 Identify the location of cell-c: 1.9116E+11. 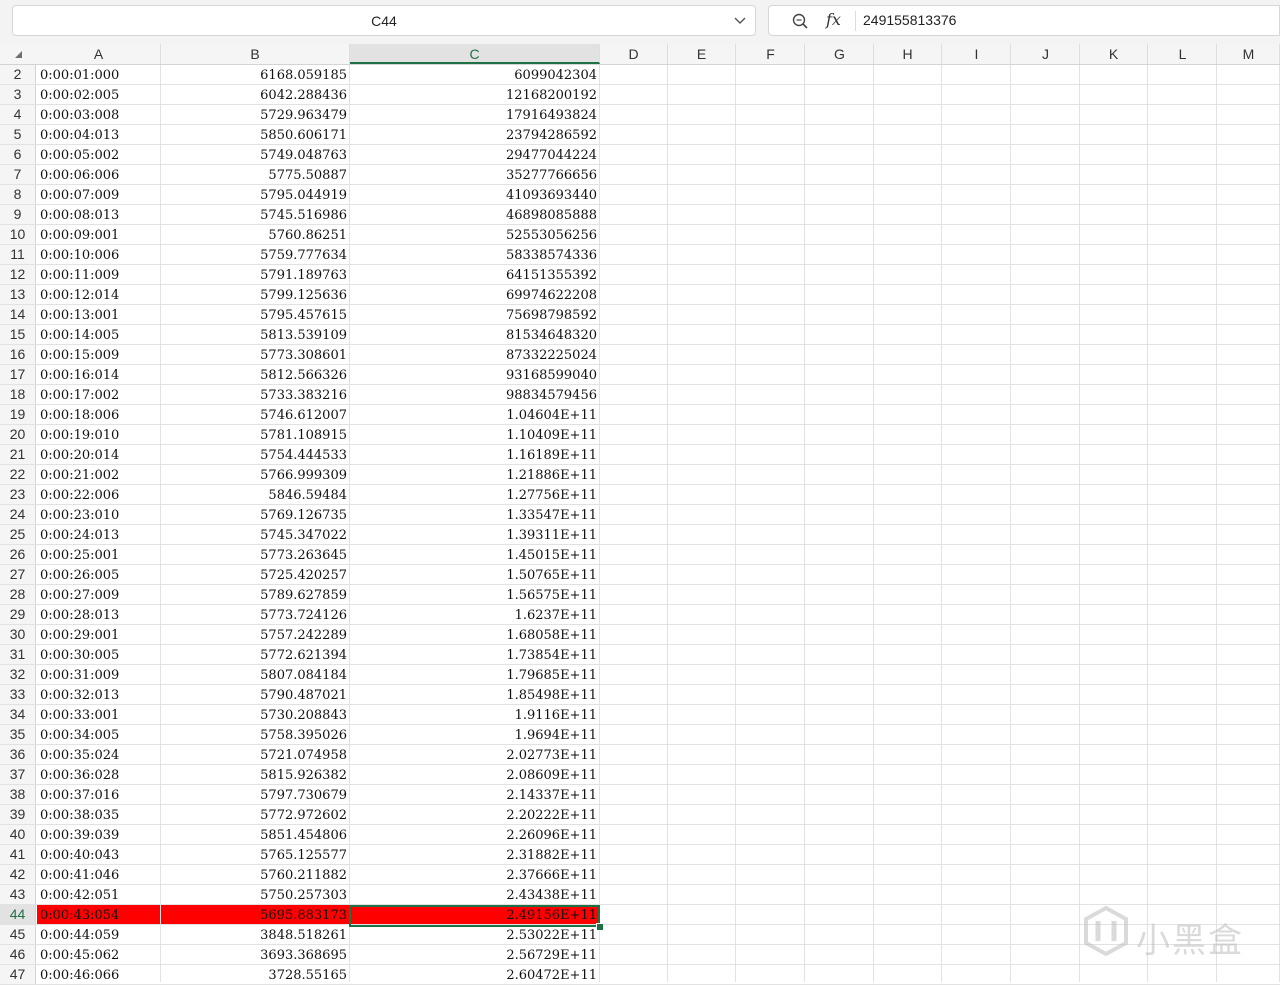
(474, 714).